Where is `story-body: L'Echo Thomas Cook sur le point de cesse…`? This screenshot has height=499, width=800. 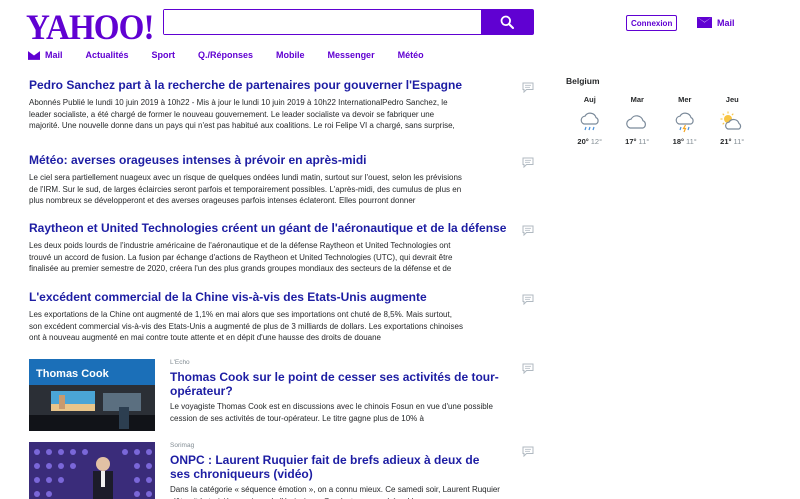
story-body: L'Echo Thomas Cook sur le point de cesse… is located at coordinates (335, 397).